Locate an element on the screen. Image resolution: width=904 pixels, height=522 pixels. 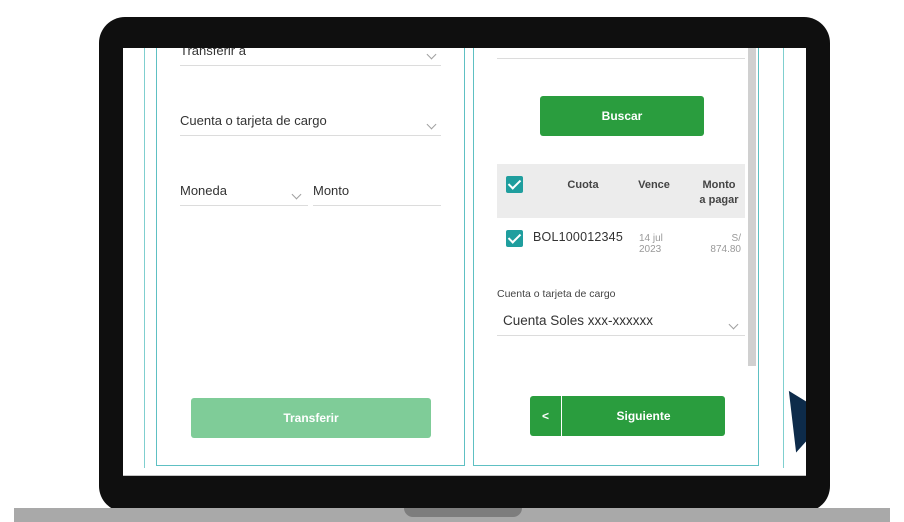
transfer-to-label: Transferir a is located at coordinates (213, 53).